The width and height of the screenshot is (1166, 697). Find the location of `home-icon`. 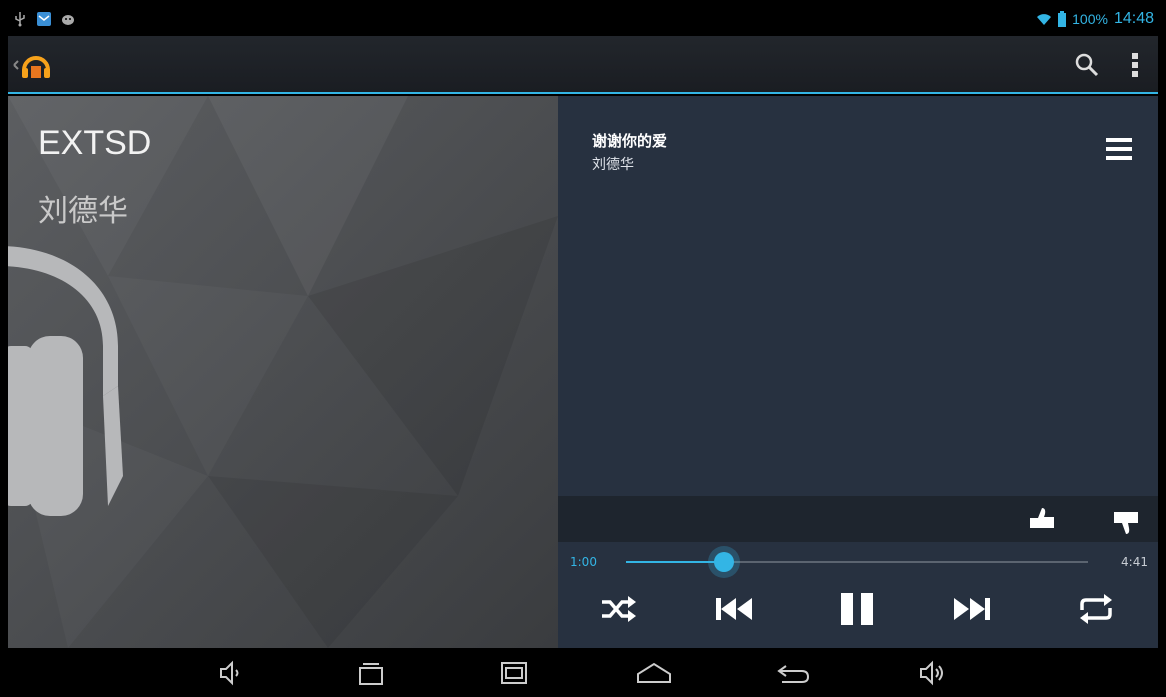

home-icon is located at coordinates (654, 673).